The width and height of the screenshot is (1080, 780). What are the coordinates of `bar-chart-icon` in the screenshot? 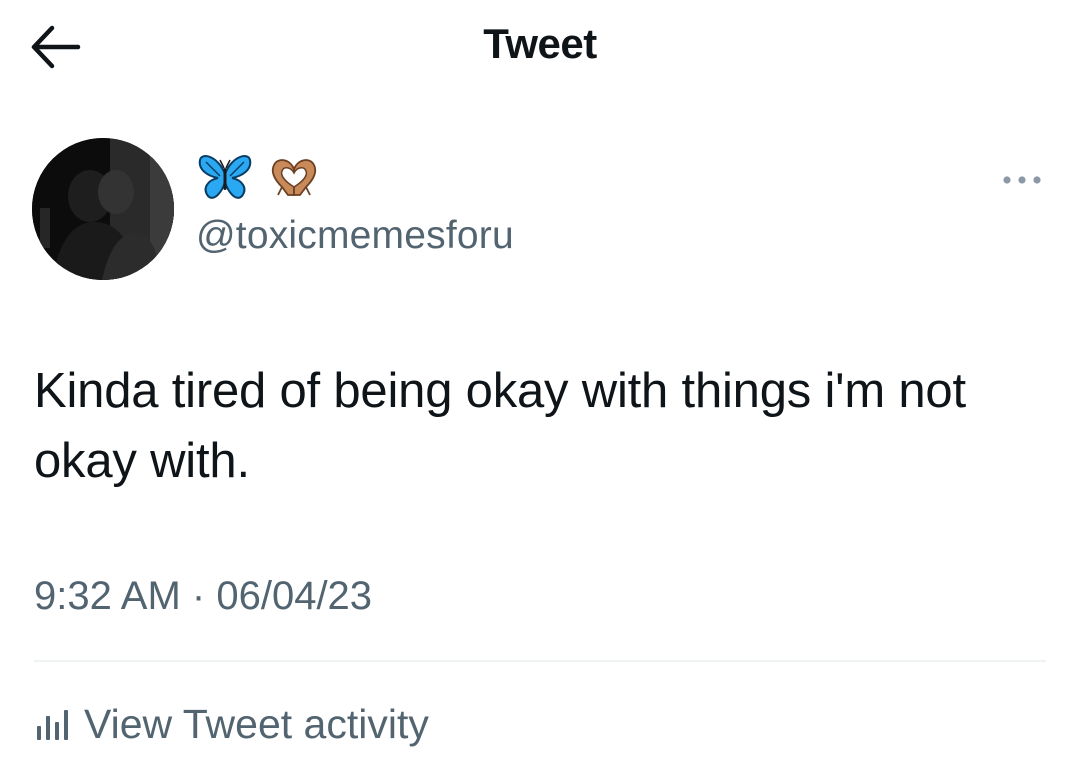 It's located at (52, 725).